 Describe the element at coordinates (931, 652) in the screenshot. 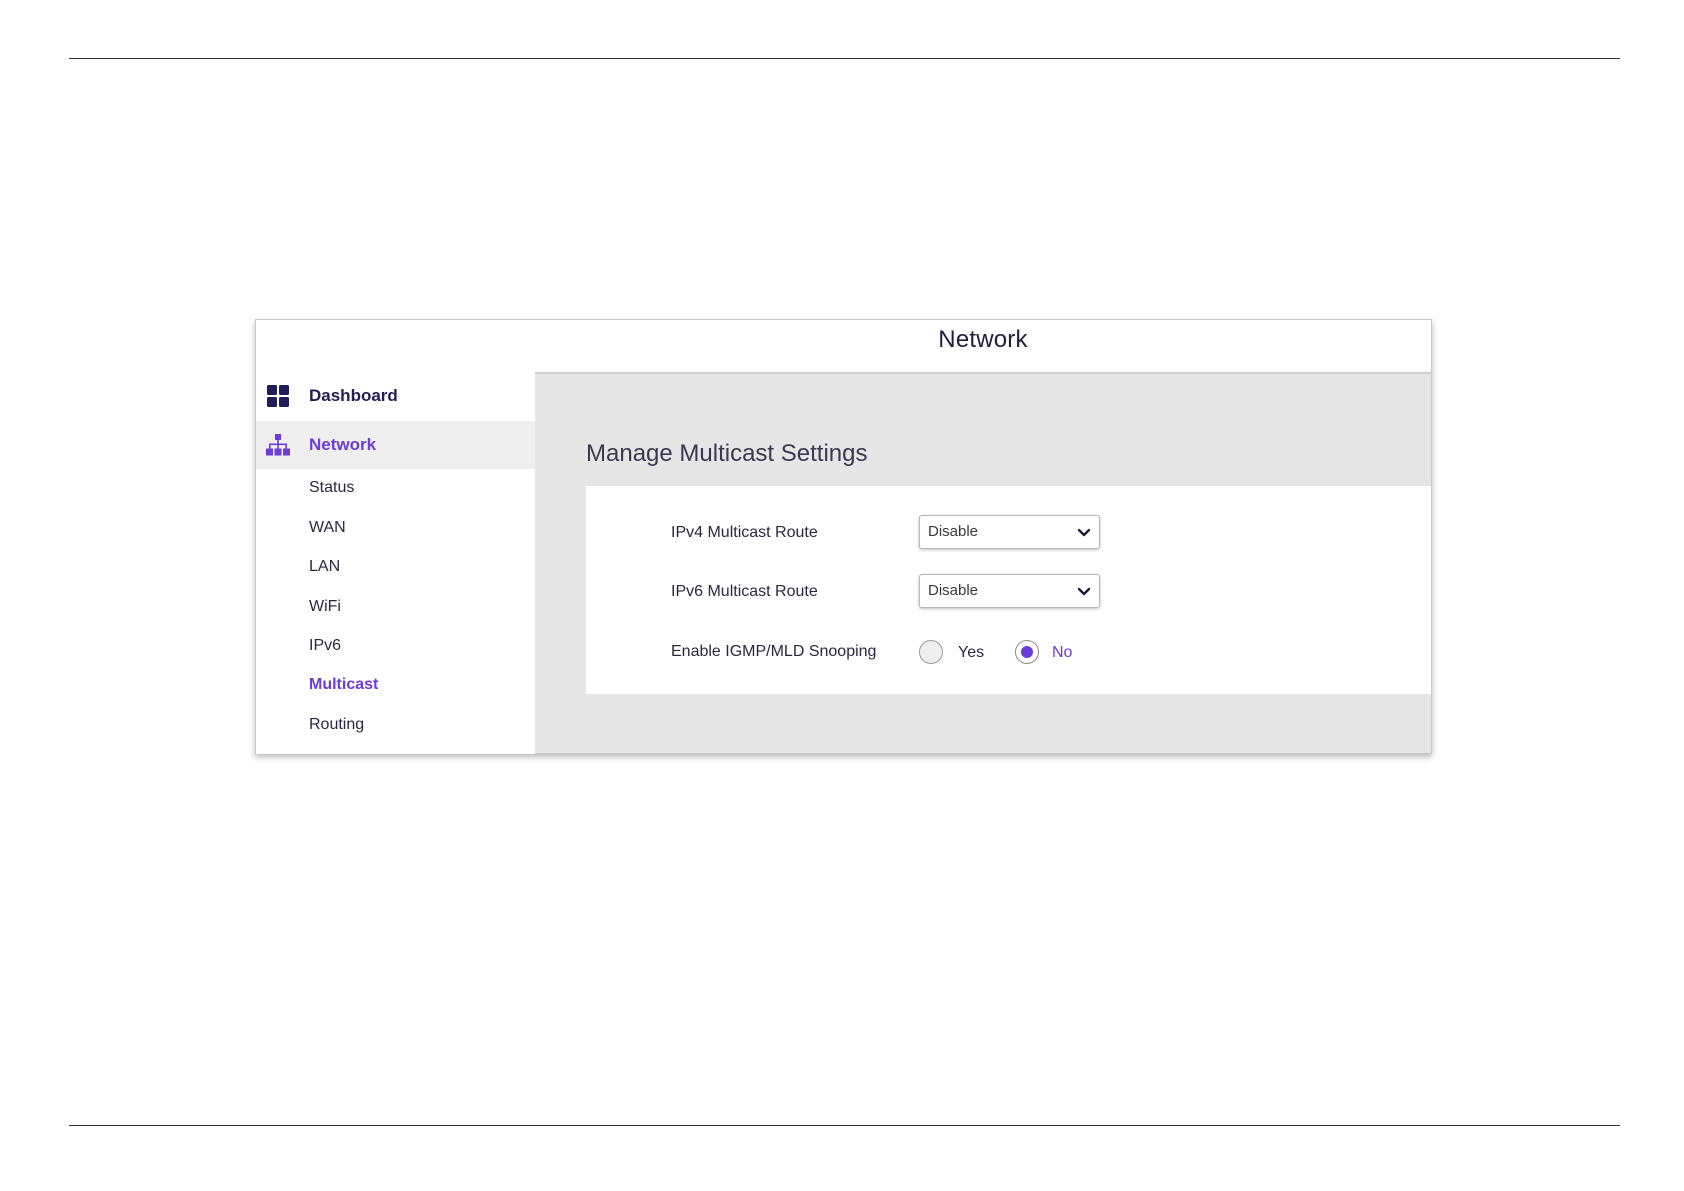

I see `snooping-yes-radio` at that location.